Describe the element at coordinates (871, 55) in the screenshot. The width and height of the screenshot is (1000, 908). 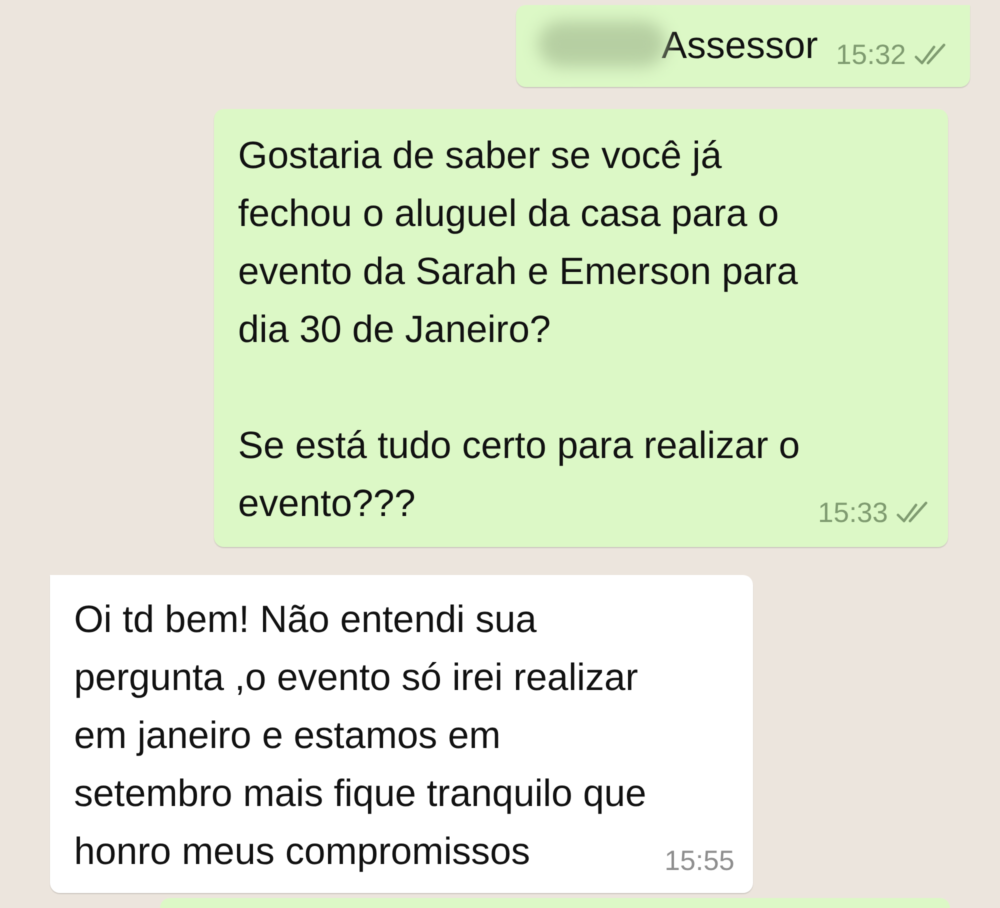
I see `message-time: 15:32` at that location.